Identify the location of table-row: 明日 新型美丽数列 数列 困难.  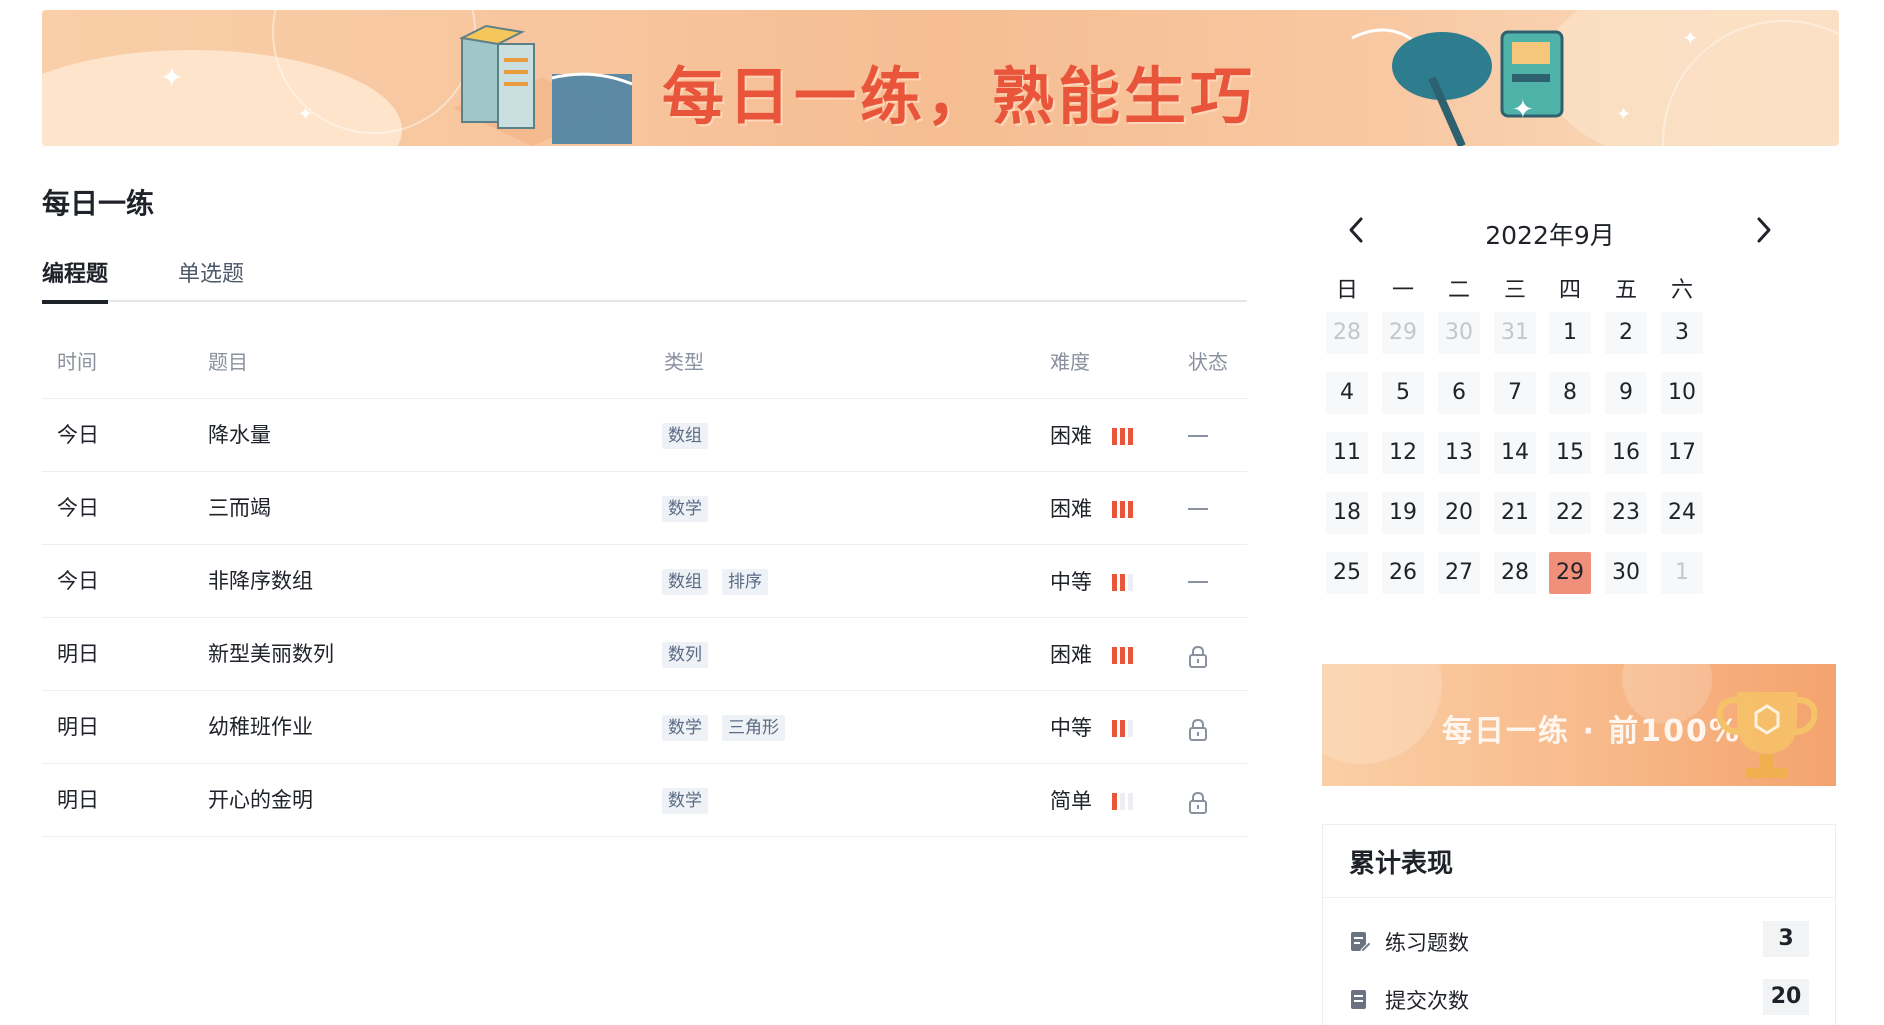
(644, 654).